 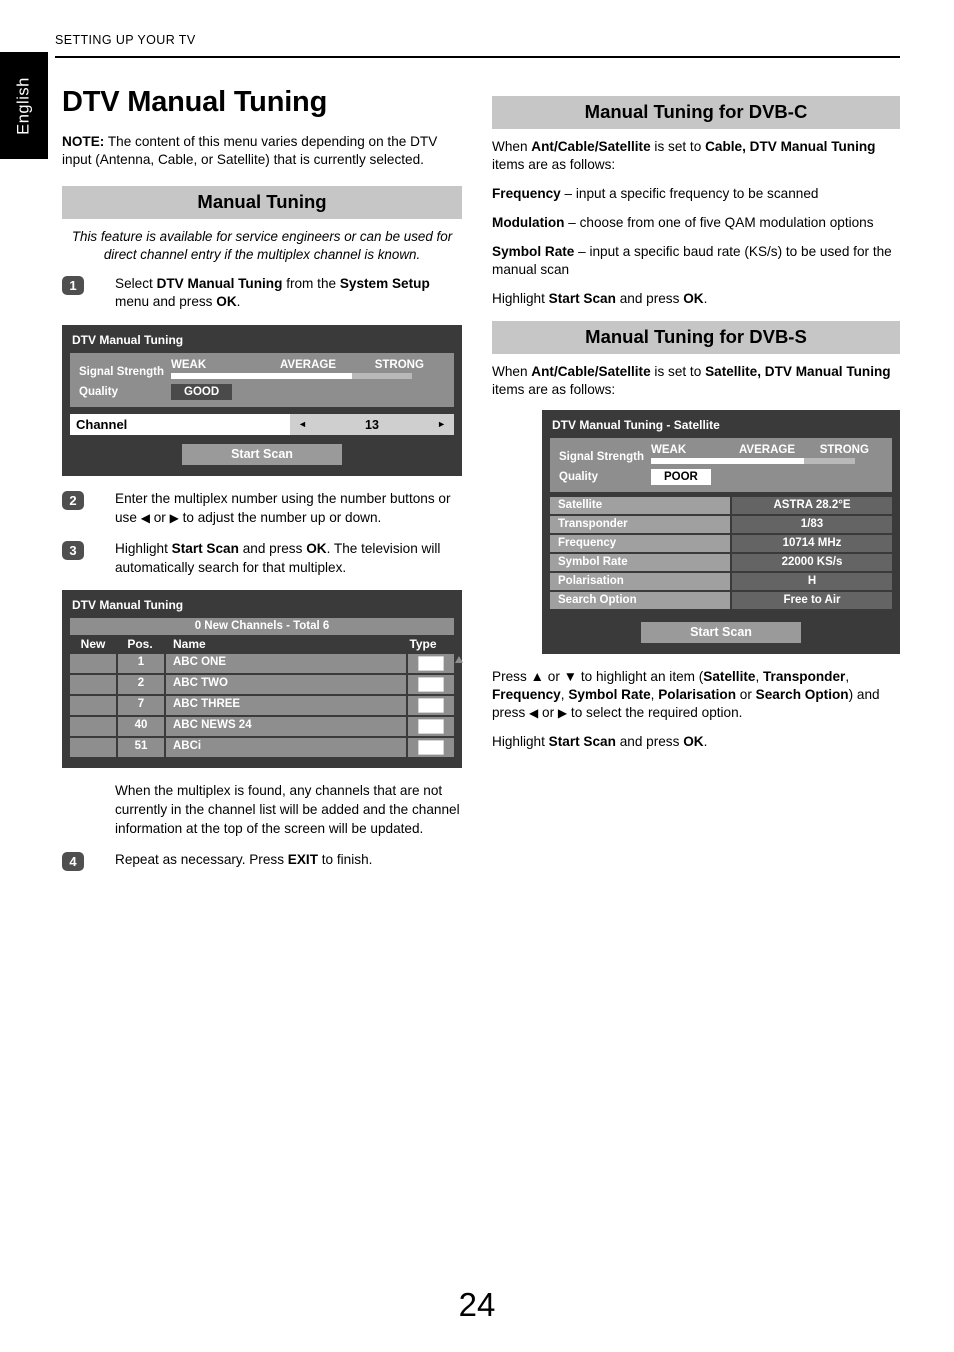 I want to click on osd-channel-list-title: DTV Manual Tuning, so click(x=128, y=605).